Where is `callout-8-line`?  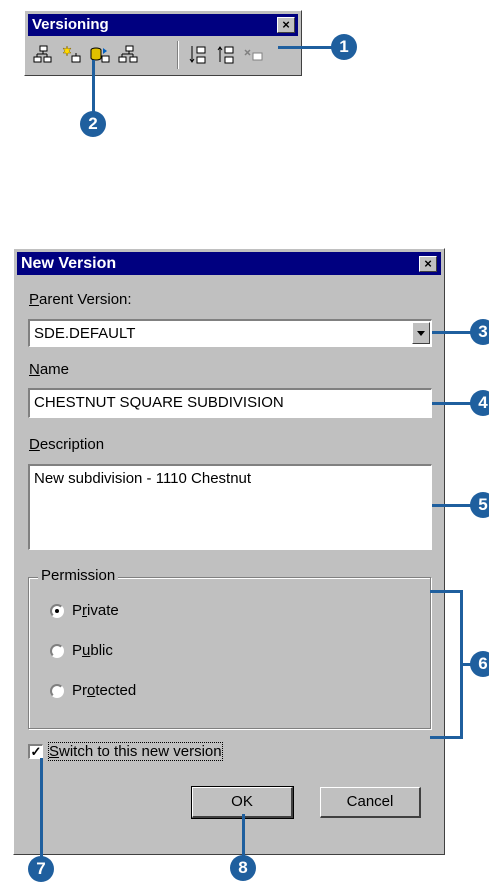 callout-8-line is located at coordinates (243, 835).